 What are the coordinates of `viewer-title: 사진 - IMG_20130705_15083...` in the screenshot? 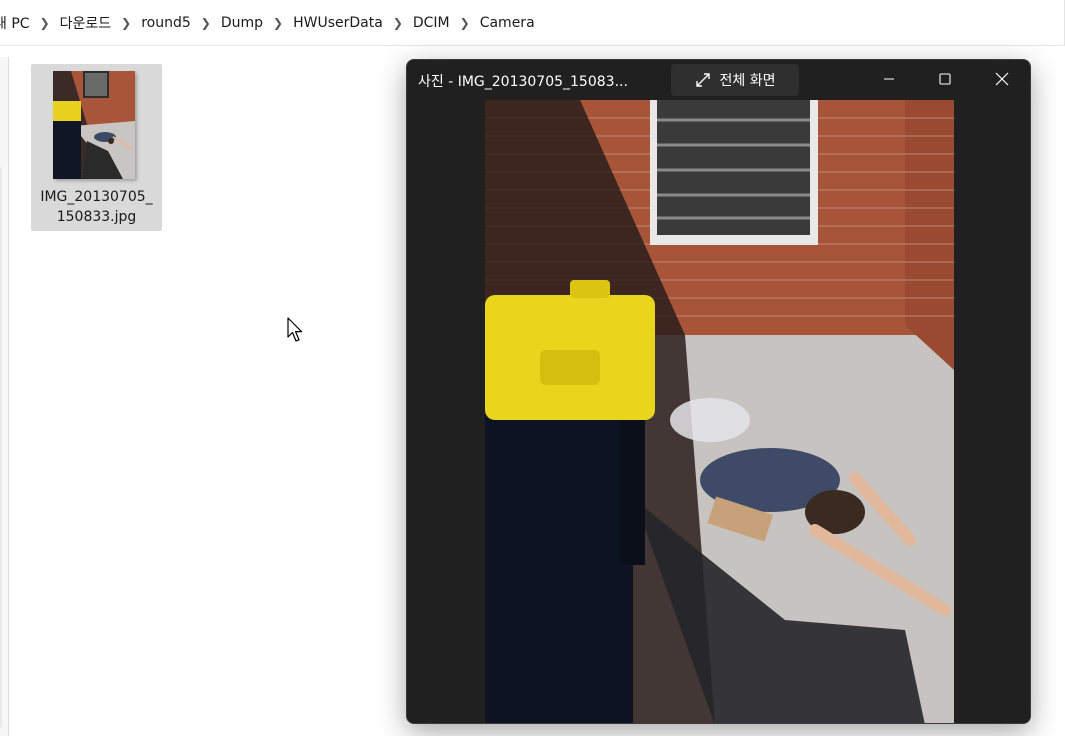 It's located at (523, 82).